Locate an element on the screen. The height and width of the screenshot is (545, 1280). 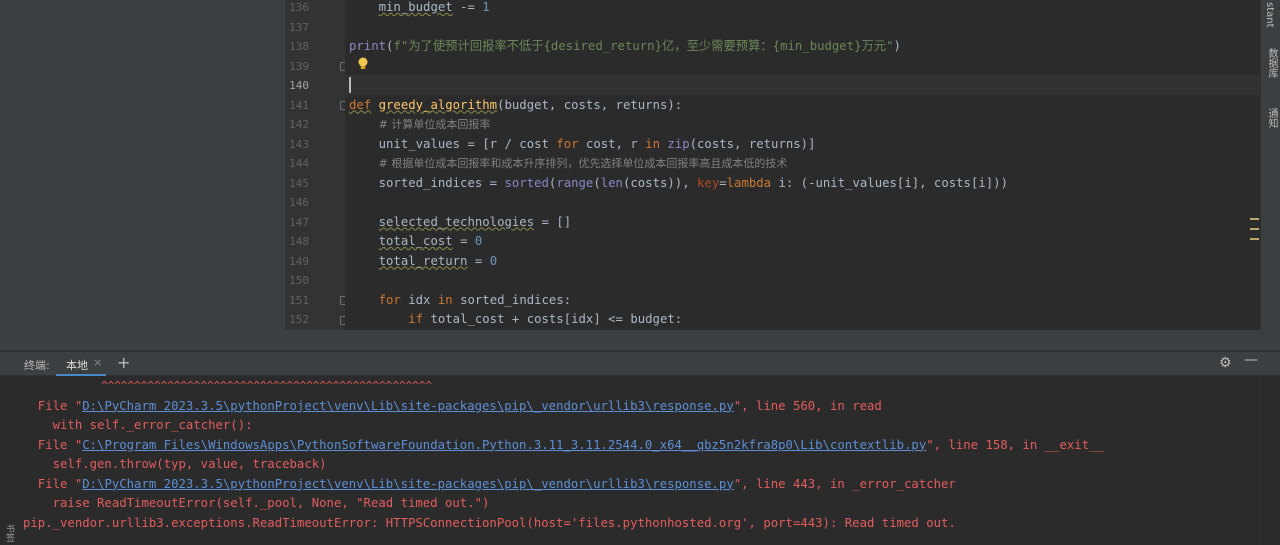
code-line-147: selected_technologies = [] is located at coordinates (460, 223).